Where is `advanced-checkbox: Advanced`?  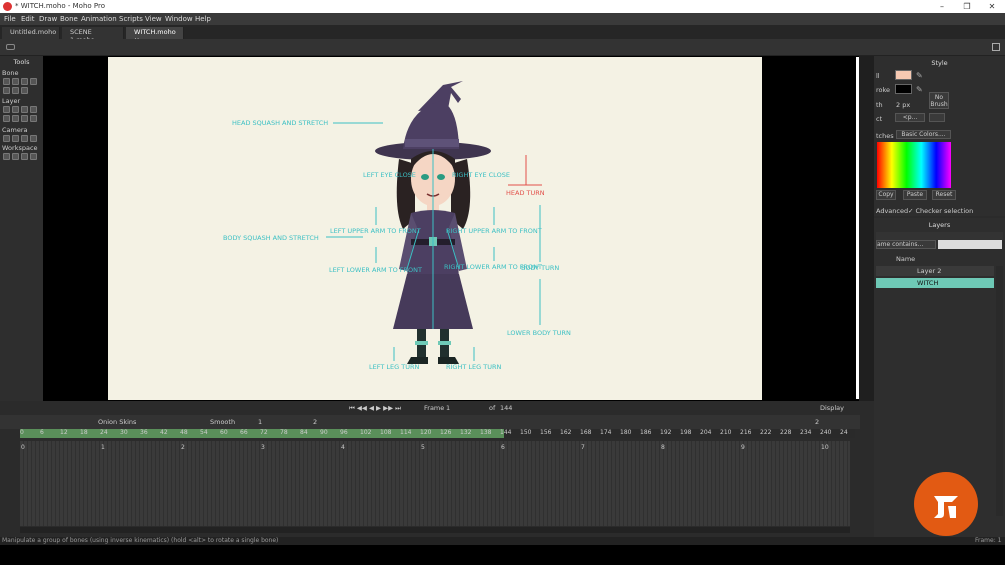 advanced-checkbox: Advanced is located at coordinates (892, 211).